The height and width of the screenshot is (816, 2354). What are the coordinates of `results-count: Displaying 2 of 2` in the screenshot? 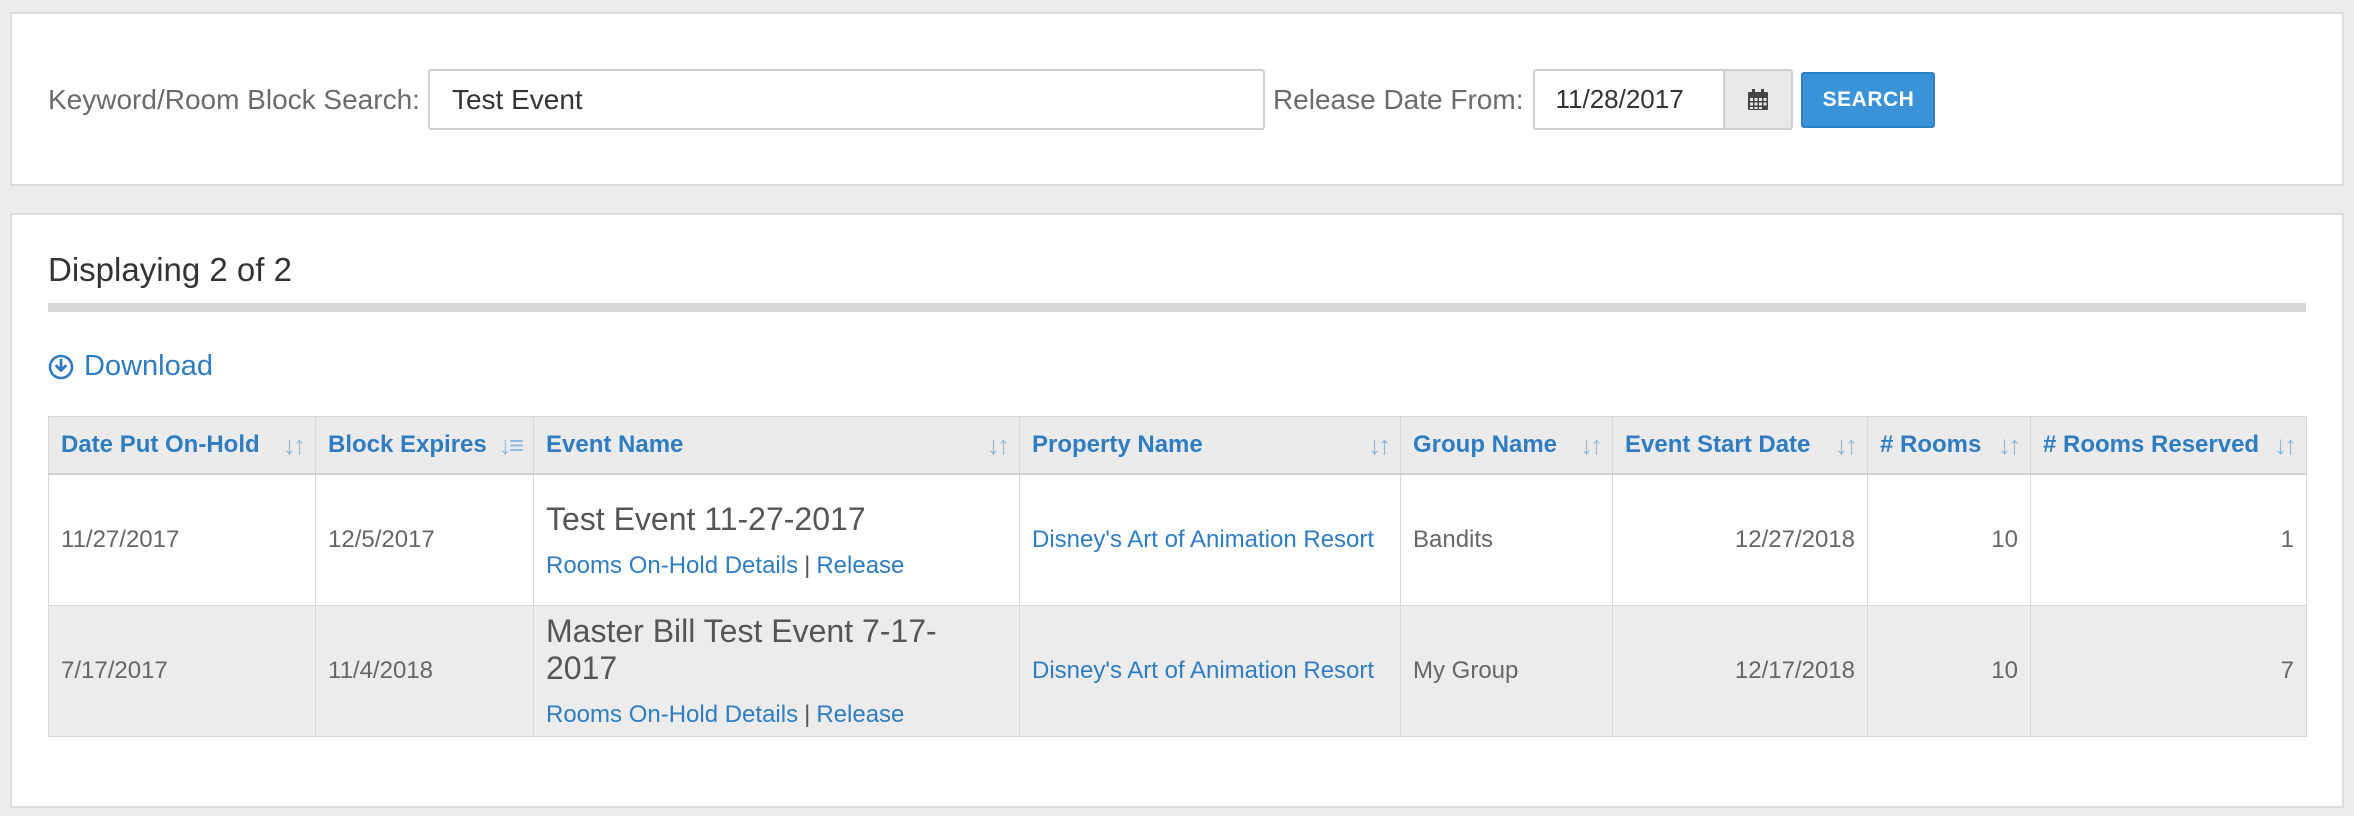 It's located at (170, 269).